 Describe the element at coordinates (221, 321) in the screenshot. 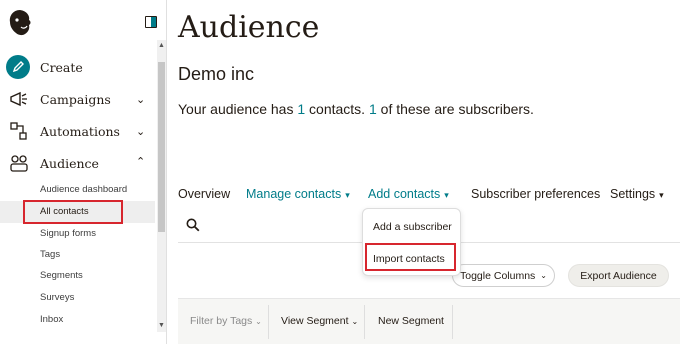

I see `filter-by-tags-label: Filter by Tags` at that location.